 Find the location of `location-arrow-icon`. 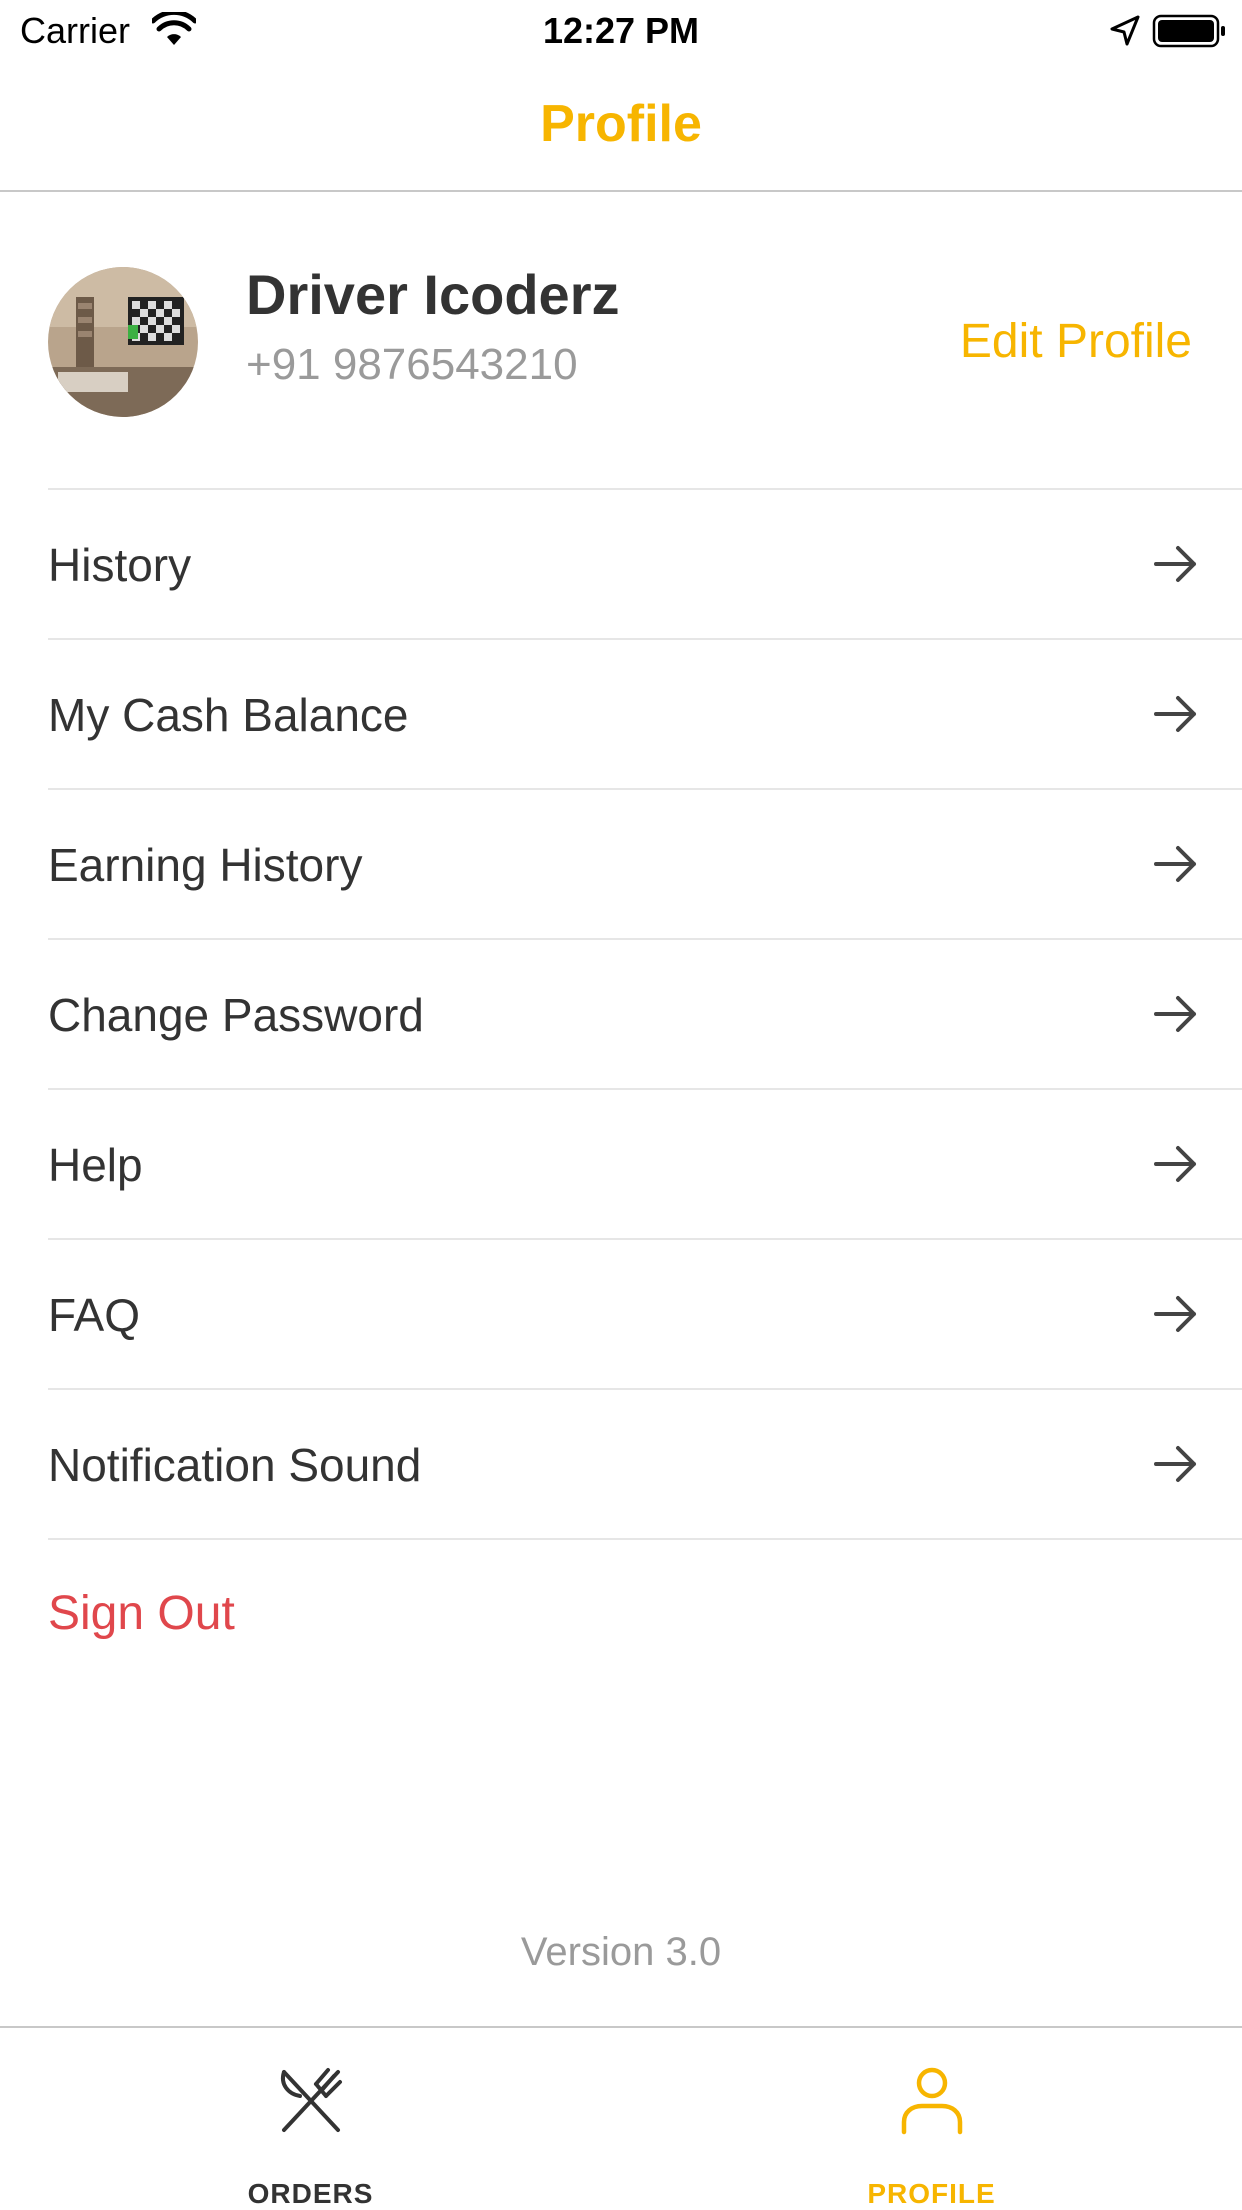

location-arrow-icon is located at coordinates (1125, 30).